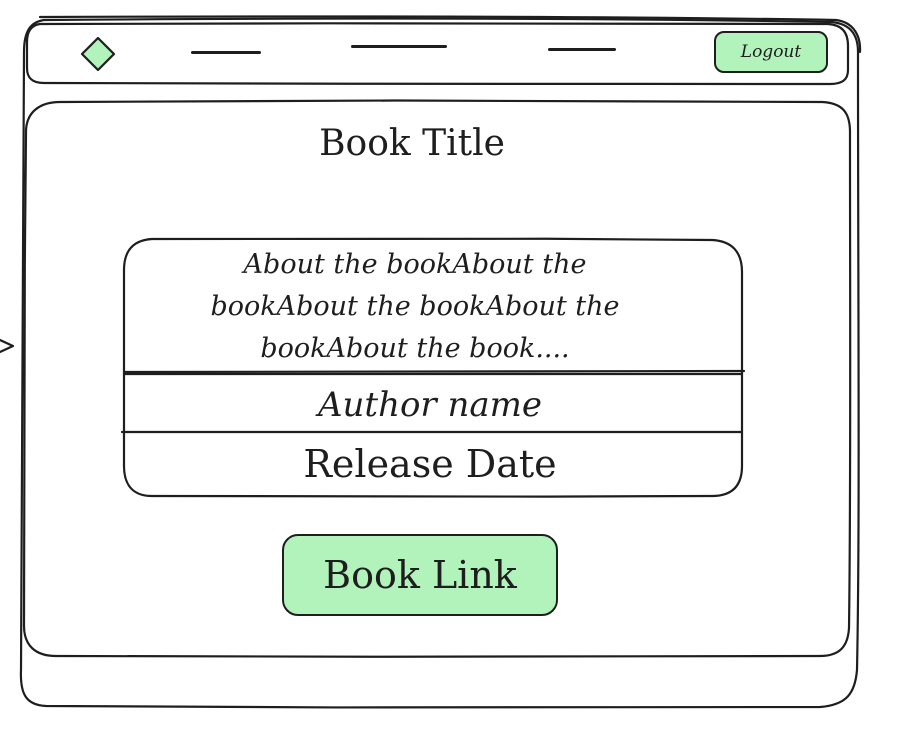 This screenshot has width=905, height=743. What do you see at coordinates (430, 405) in the screenshot?
I see `author-name: Author name` at bounding box center [430, 405].